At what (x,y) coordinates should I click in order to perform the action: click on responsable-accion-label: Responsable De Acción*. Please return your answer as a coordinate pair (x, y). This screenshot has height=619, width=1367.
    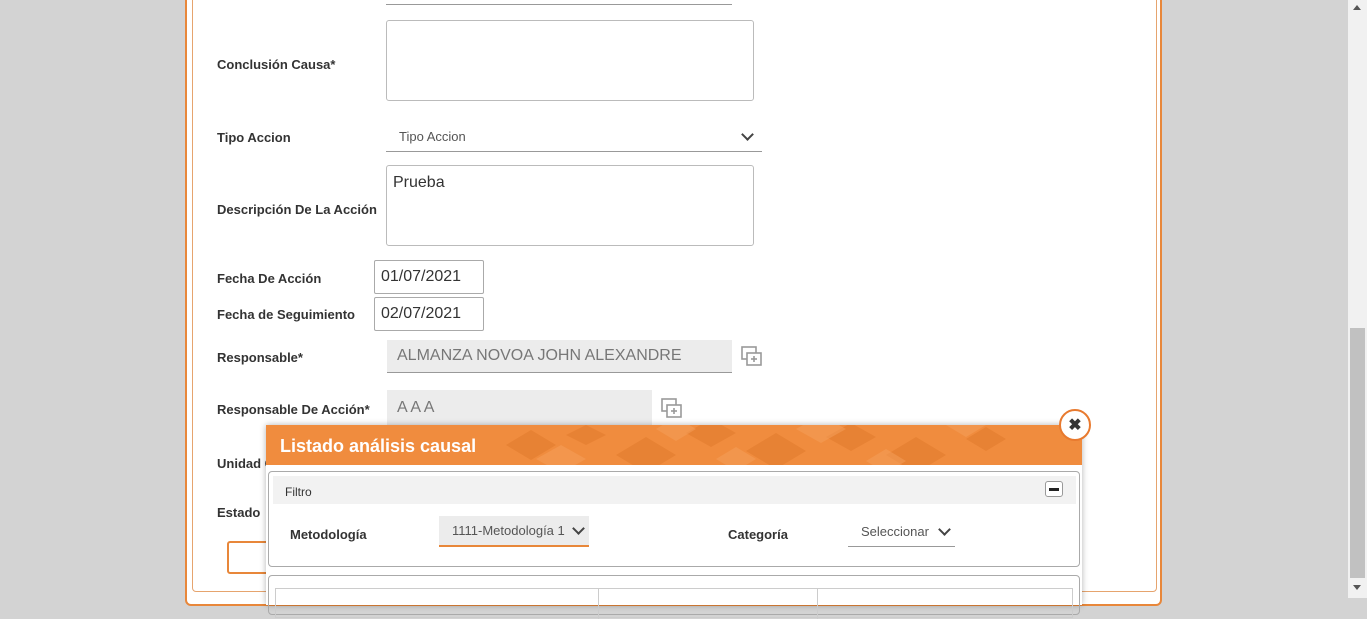
    Looking at the image, I should click on (293, 409).